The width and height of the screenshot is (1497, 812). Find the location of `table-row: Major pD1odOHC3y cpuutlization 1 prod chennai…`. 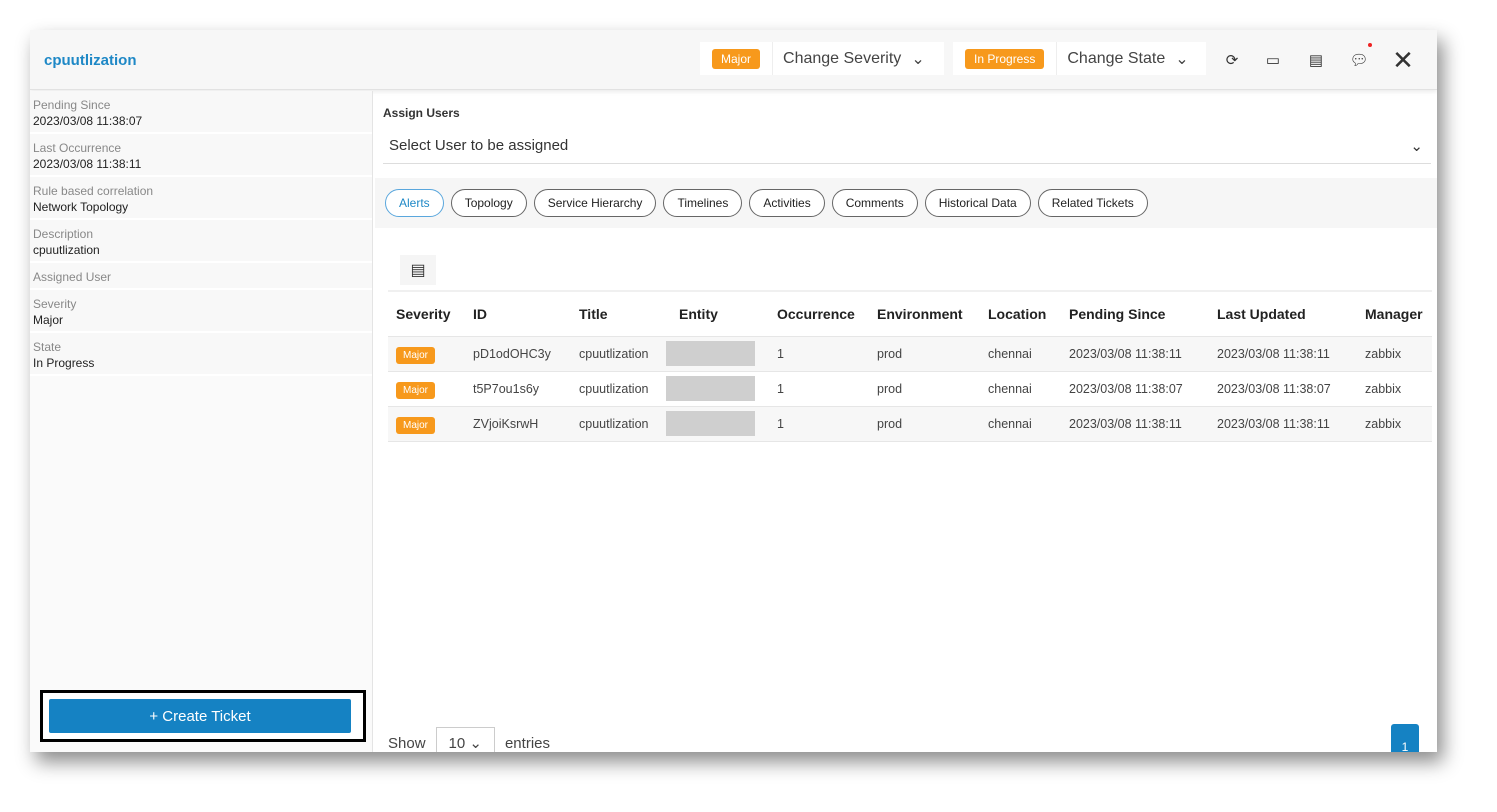

table-row: Major pD1odOHC3y cpuutlization 1 prod chennai… is located at coordinates (910, 353).